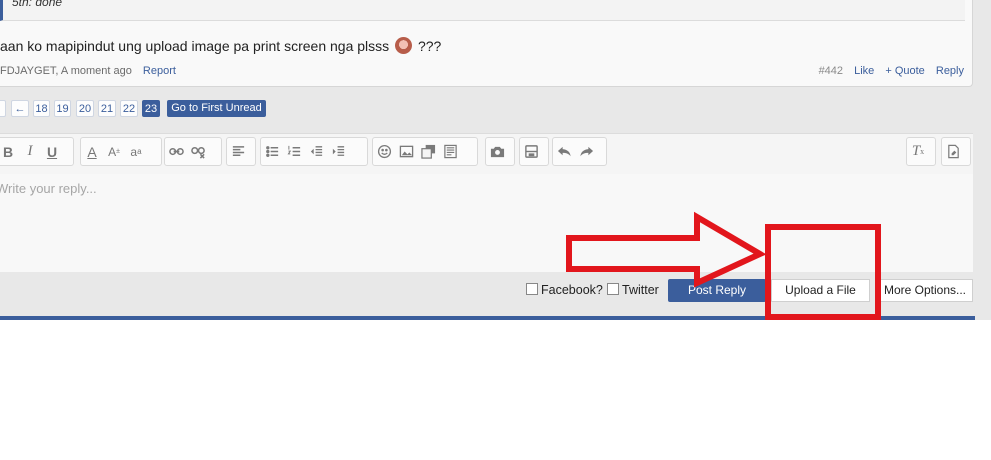 The width and height of the screenshot is (991, 460). I want to click on like-link: Like, so click(864, 71).